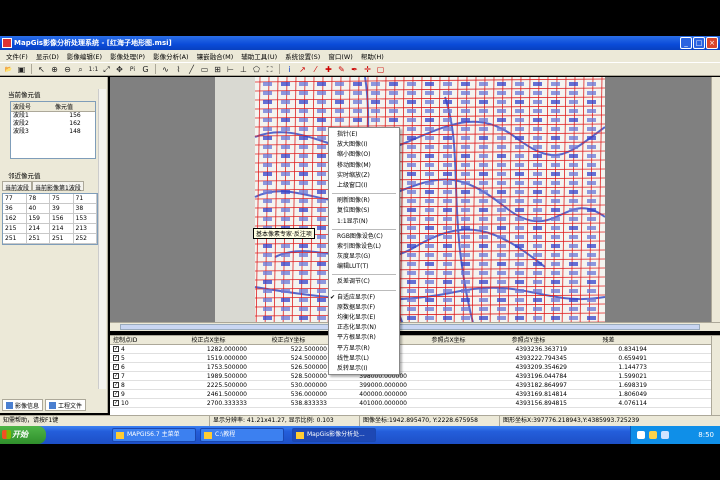 The width and height of the screenshot is (720, 480). Describe the element at coordinates (450, 340) in the screenshot. I see `col-header-ref-x: 参照点X坐标` at that location.